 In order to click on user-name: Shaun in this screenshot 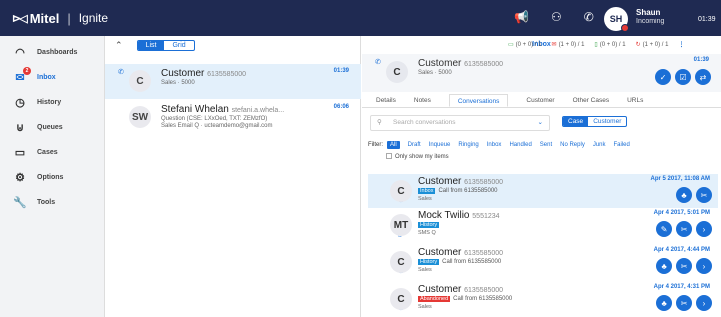, I will do `click(648, 12)`.